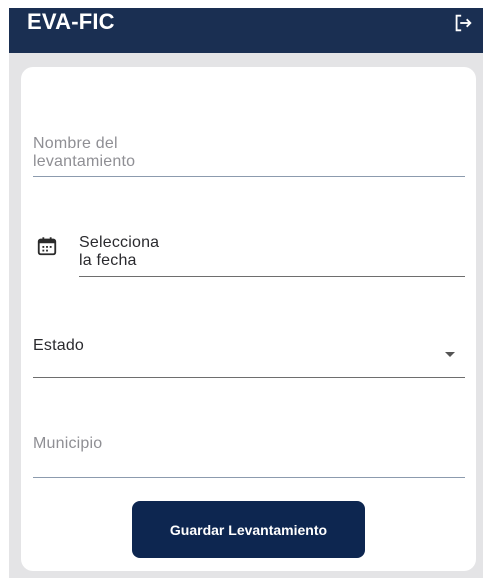 The width and height of the screenshot is (483, 578). I want to click on save-button: Guardar Levantamiento, so click(248, 529).